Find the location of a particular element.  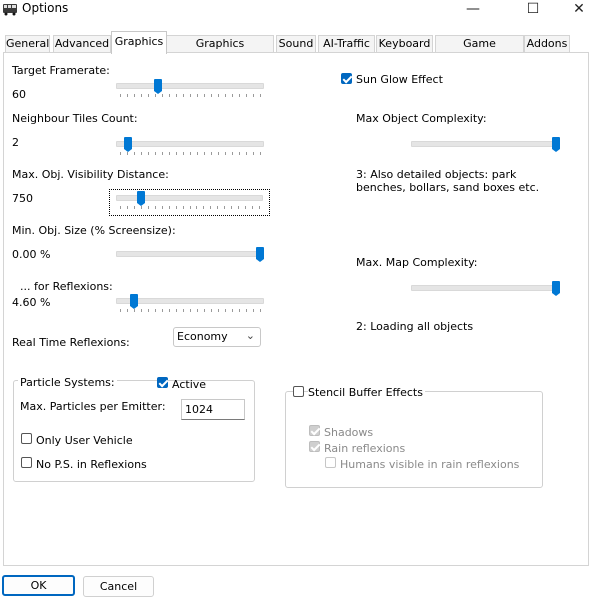

min-obj-size-value: 0.00 % is located at coordinates (31, 254).